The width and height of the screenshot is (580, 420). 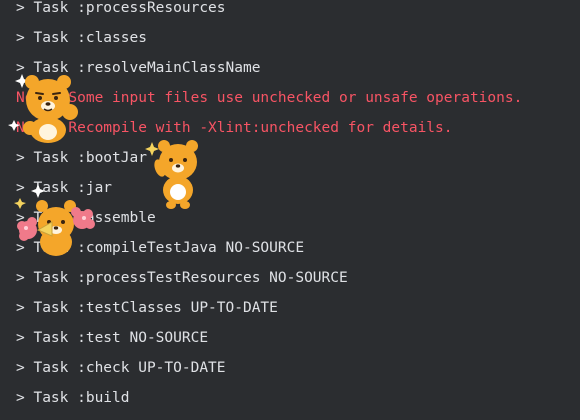 What do you see at coordinates (112, 338) in the screenshot?
I see `console-line: > Task :test NO-SOURCE` at bounding box center [112, 338].